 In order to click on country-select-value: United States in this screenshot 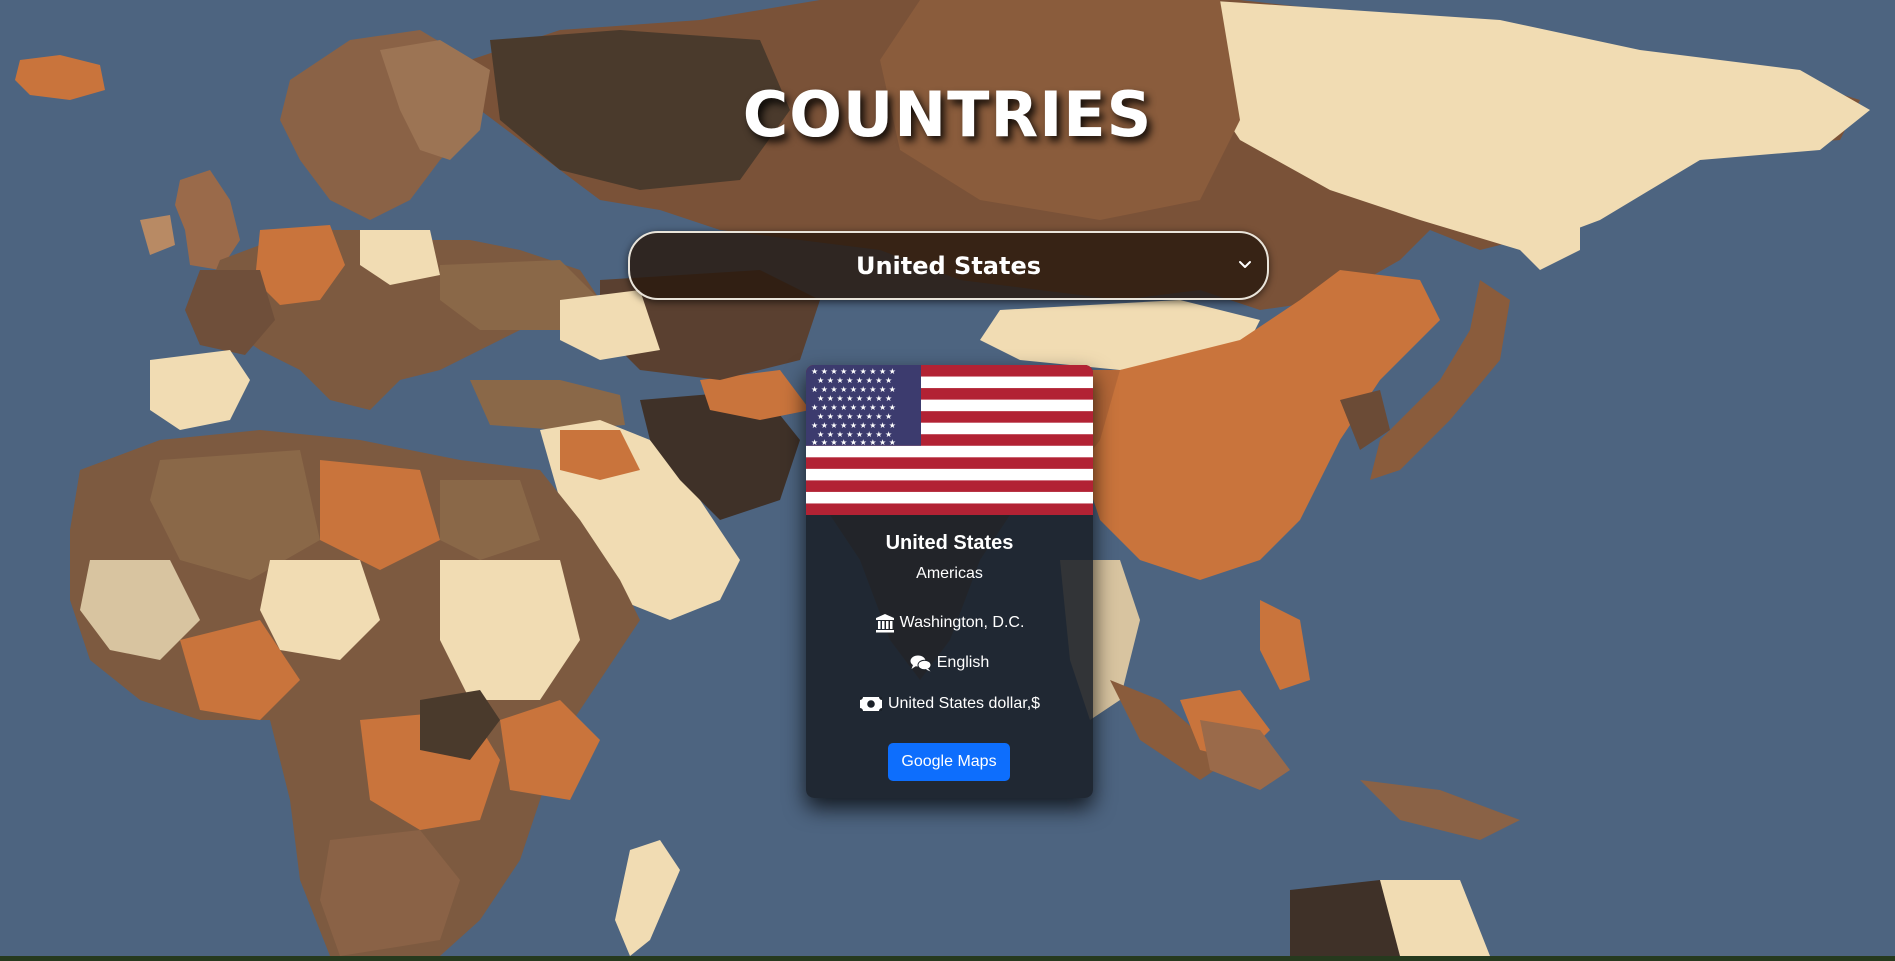, I will do `click(948, 265)`.